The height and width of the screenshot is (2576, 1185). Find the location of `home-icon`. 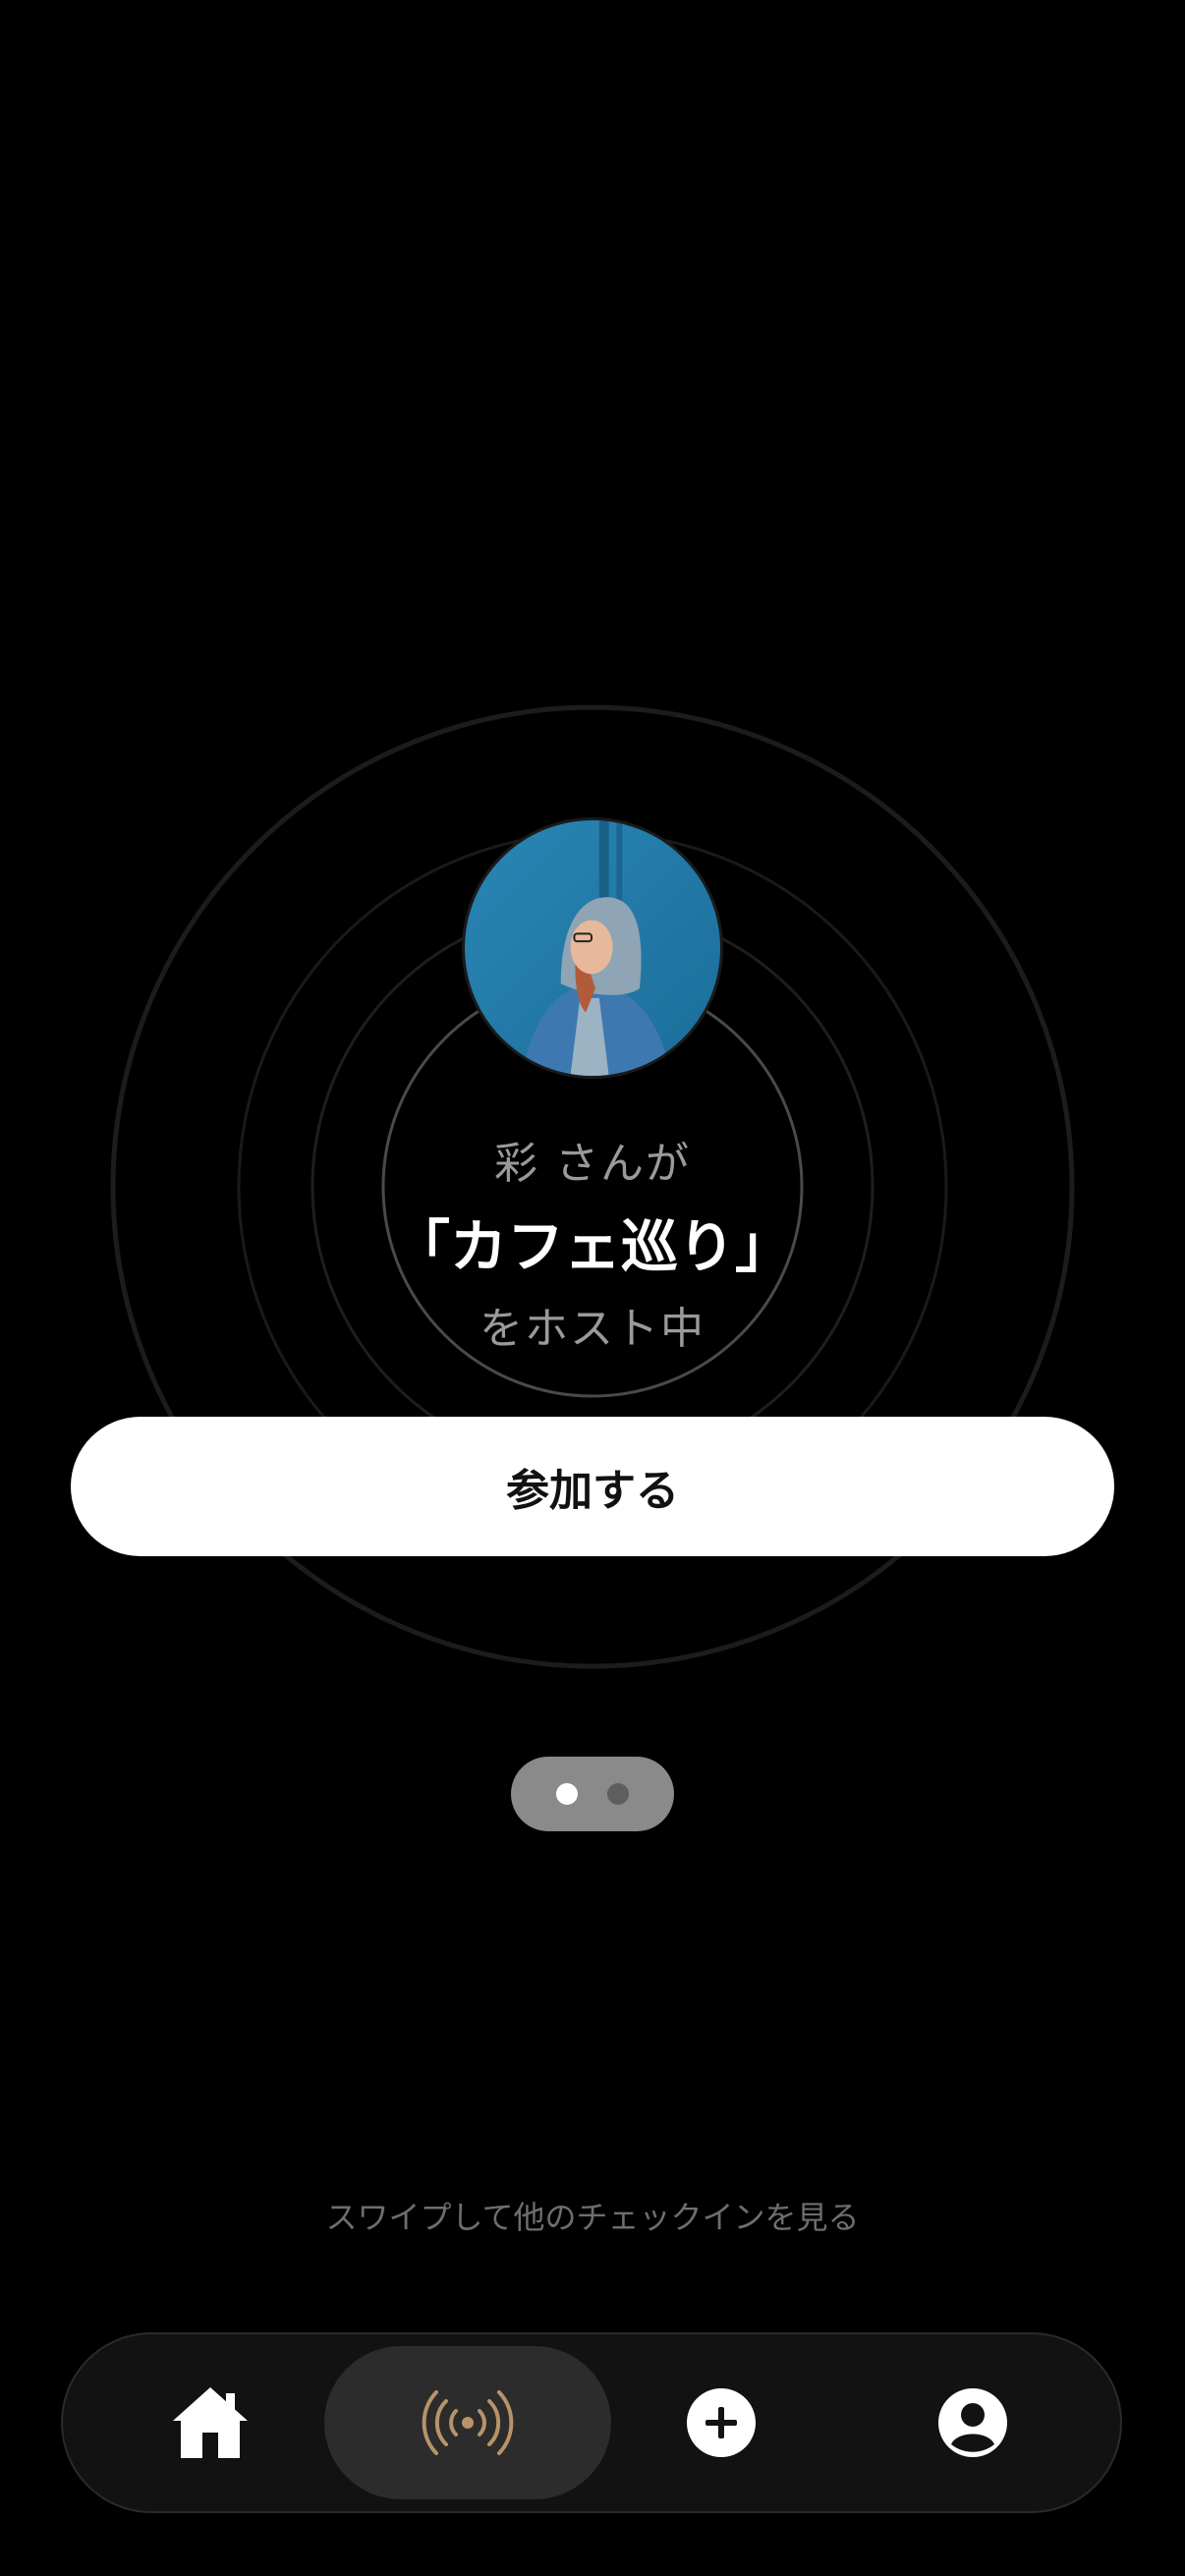

home-icon is located at coordinates (211, 2422).